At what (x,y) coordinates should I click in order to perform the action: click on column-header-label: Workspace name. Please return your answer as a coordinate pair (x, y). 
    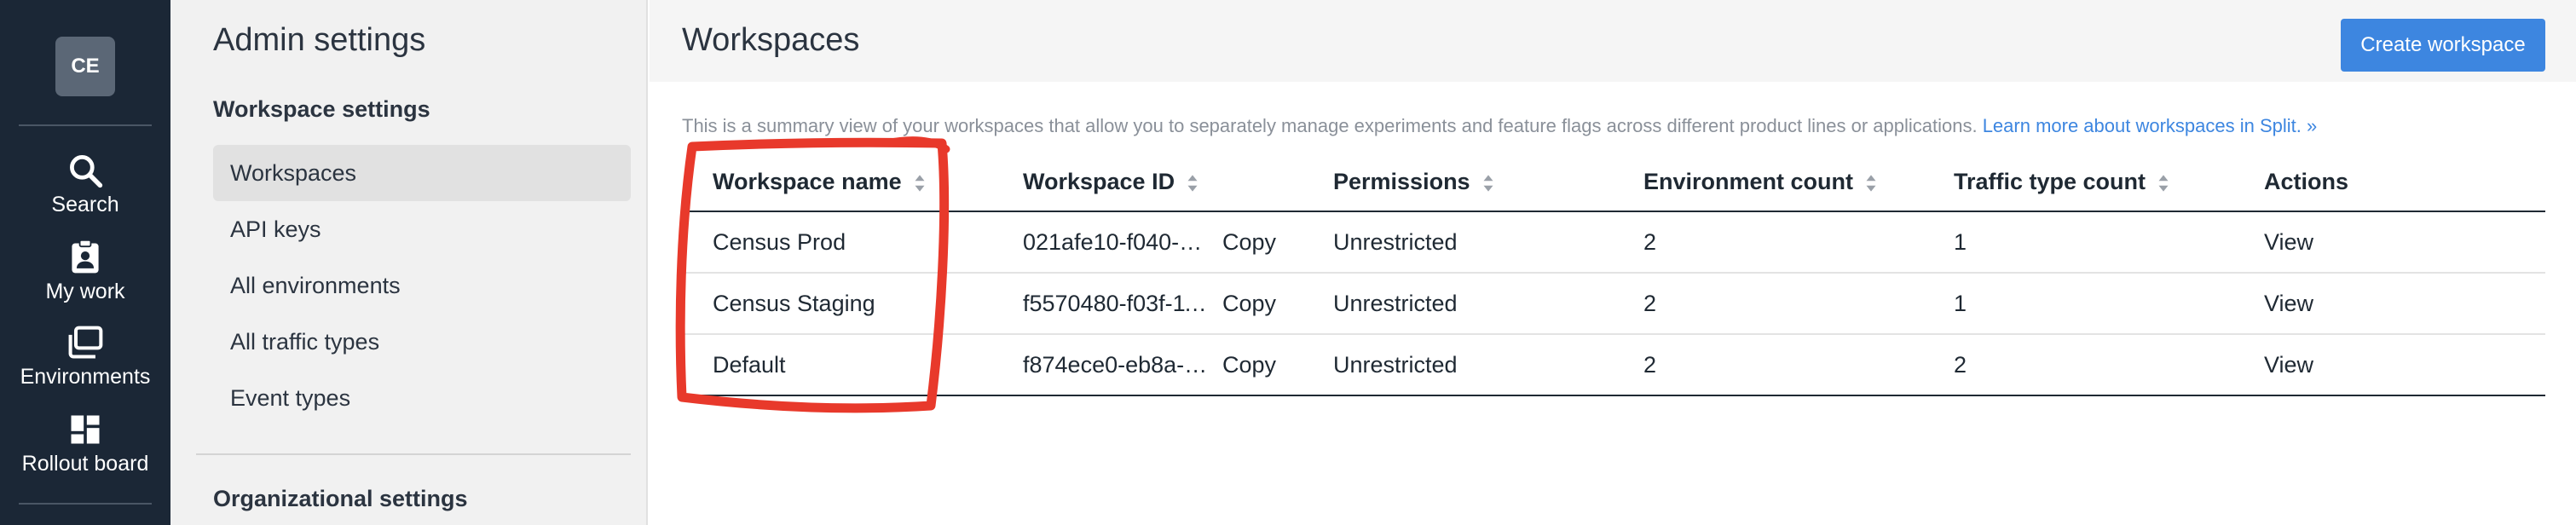
    Looking at the image, I should click on (807, 181).